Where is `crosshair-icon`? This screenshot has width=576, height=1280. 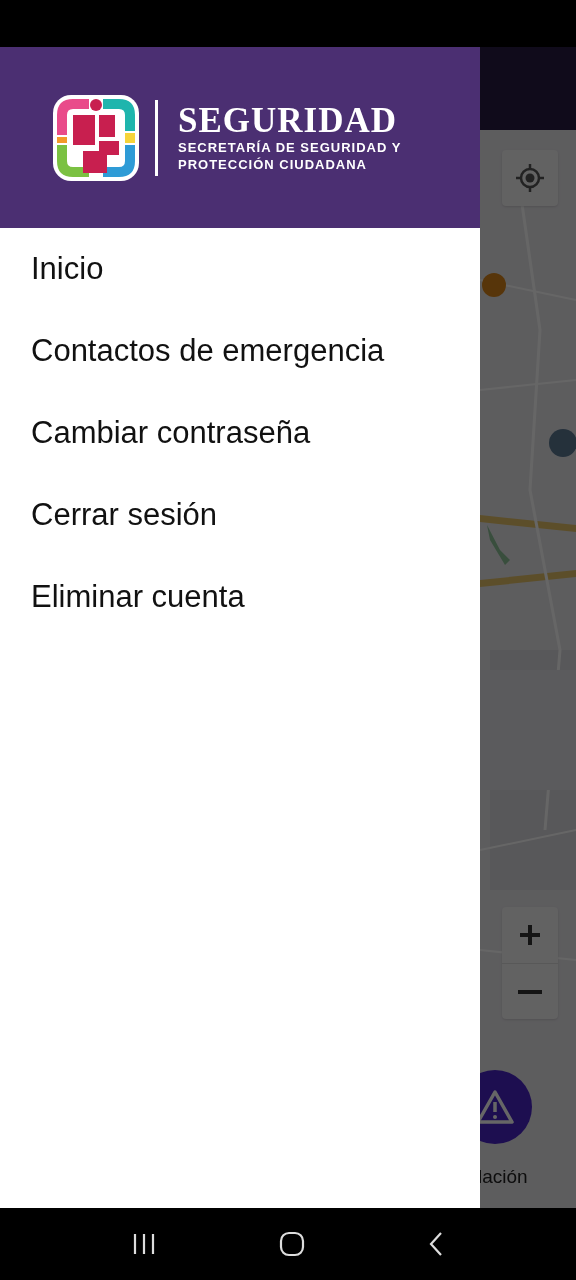 crosshair-icon is located at coordinates (530, 178).